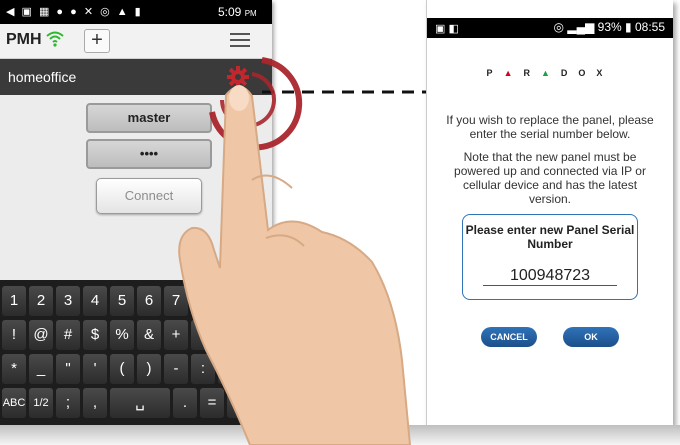  Describe the element at coordinates (24, 39) in the screenshot. I see `app-name: PMH` at that location.